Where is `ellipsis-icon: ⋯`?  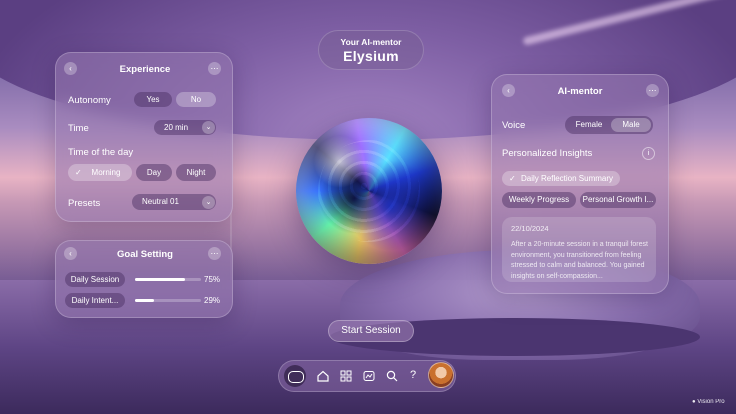 ellipsis-icon: ⋯ is located at coordinates (214, 68).